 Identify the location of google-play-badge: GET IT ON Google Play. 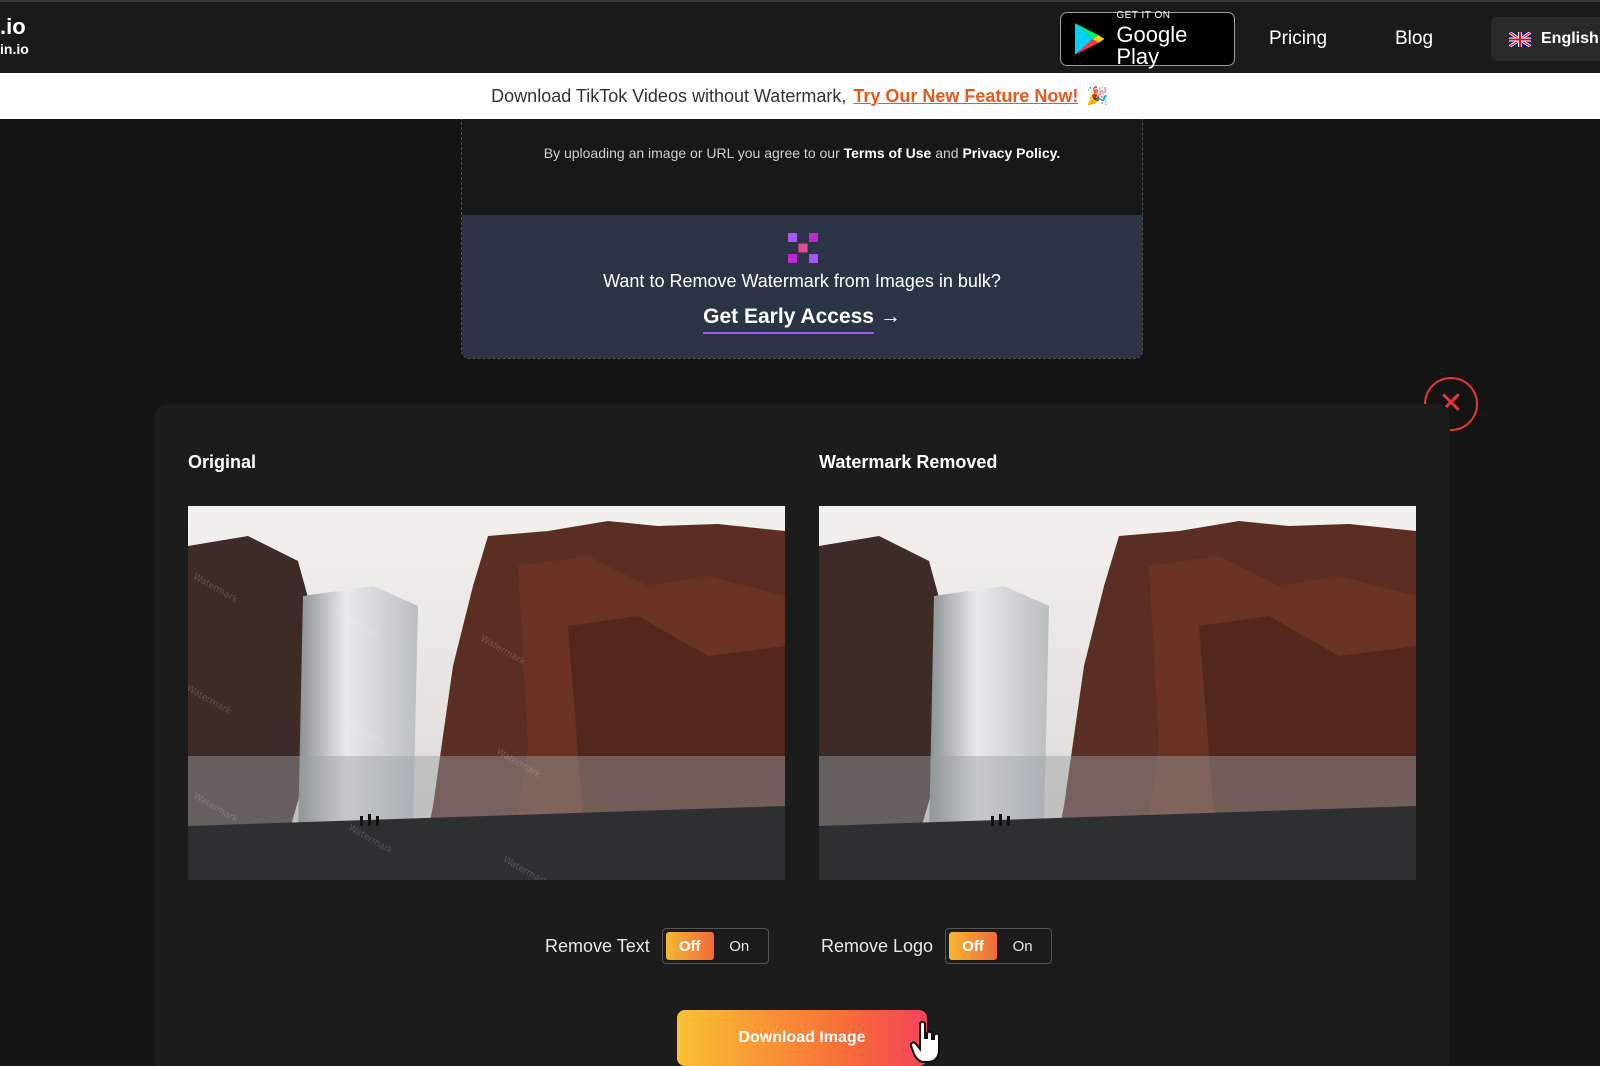
(1147, 39).